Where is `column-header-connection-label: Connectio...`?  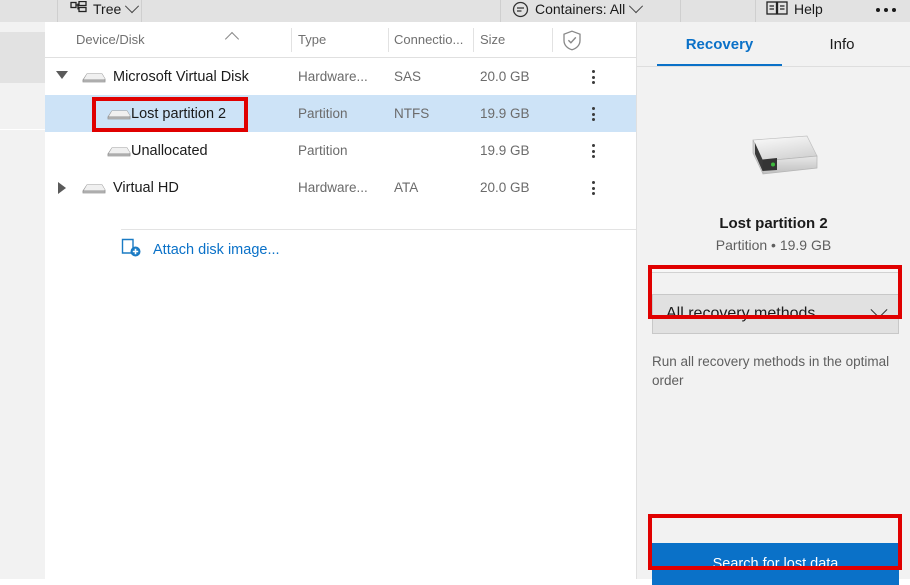 column-header-connection-label: Connectio... is located at coordinates (429, 39).